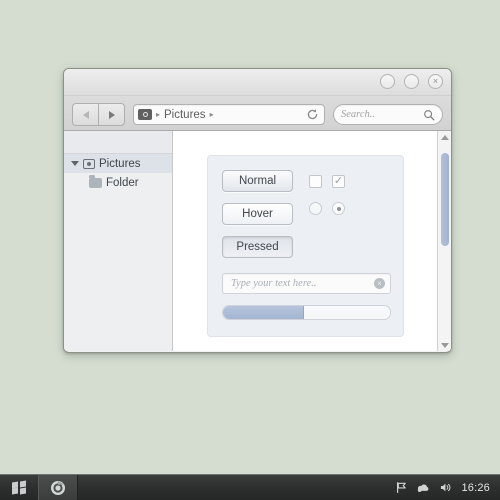 This screenshot has width=500, height=500. Describe the element at coordinates (401, 487) in the screenshot. I see `flag-icon` at that location.